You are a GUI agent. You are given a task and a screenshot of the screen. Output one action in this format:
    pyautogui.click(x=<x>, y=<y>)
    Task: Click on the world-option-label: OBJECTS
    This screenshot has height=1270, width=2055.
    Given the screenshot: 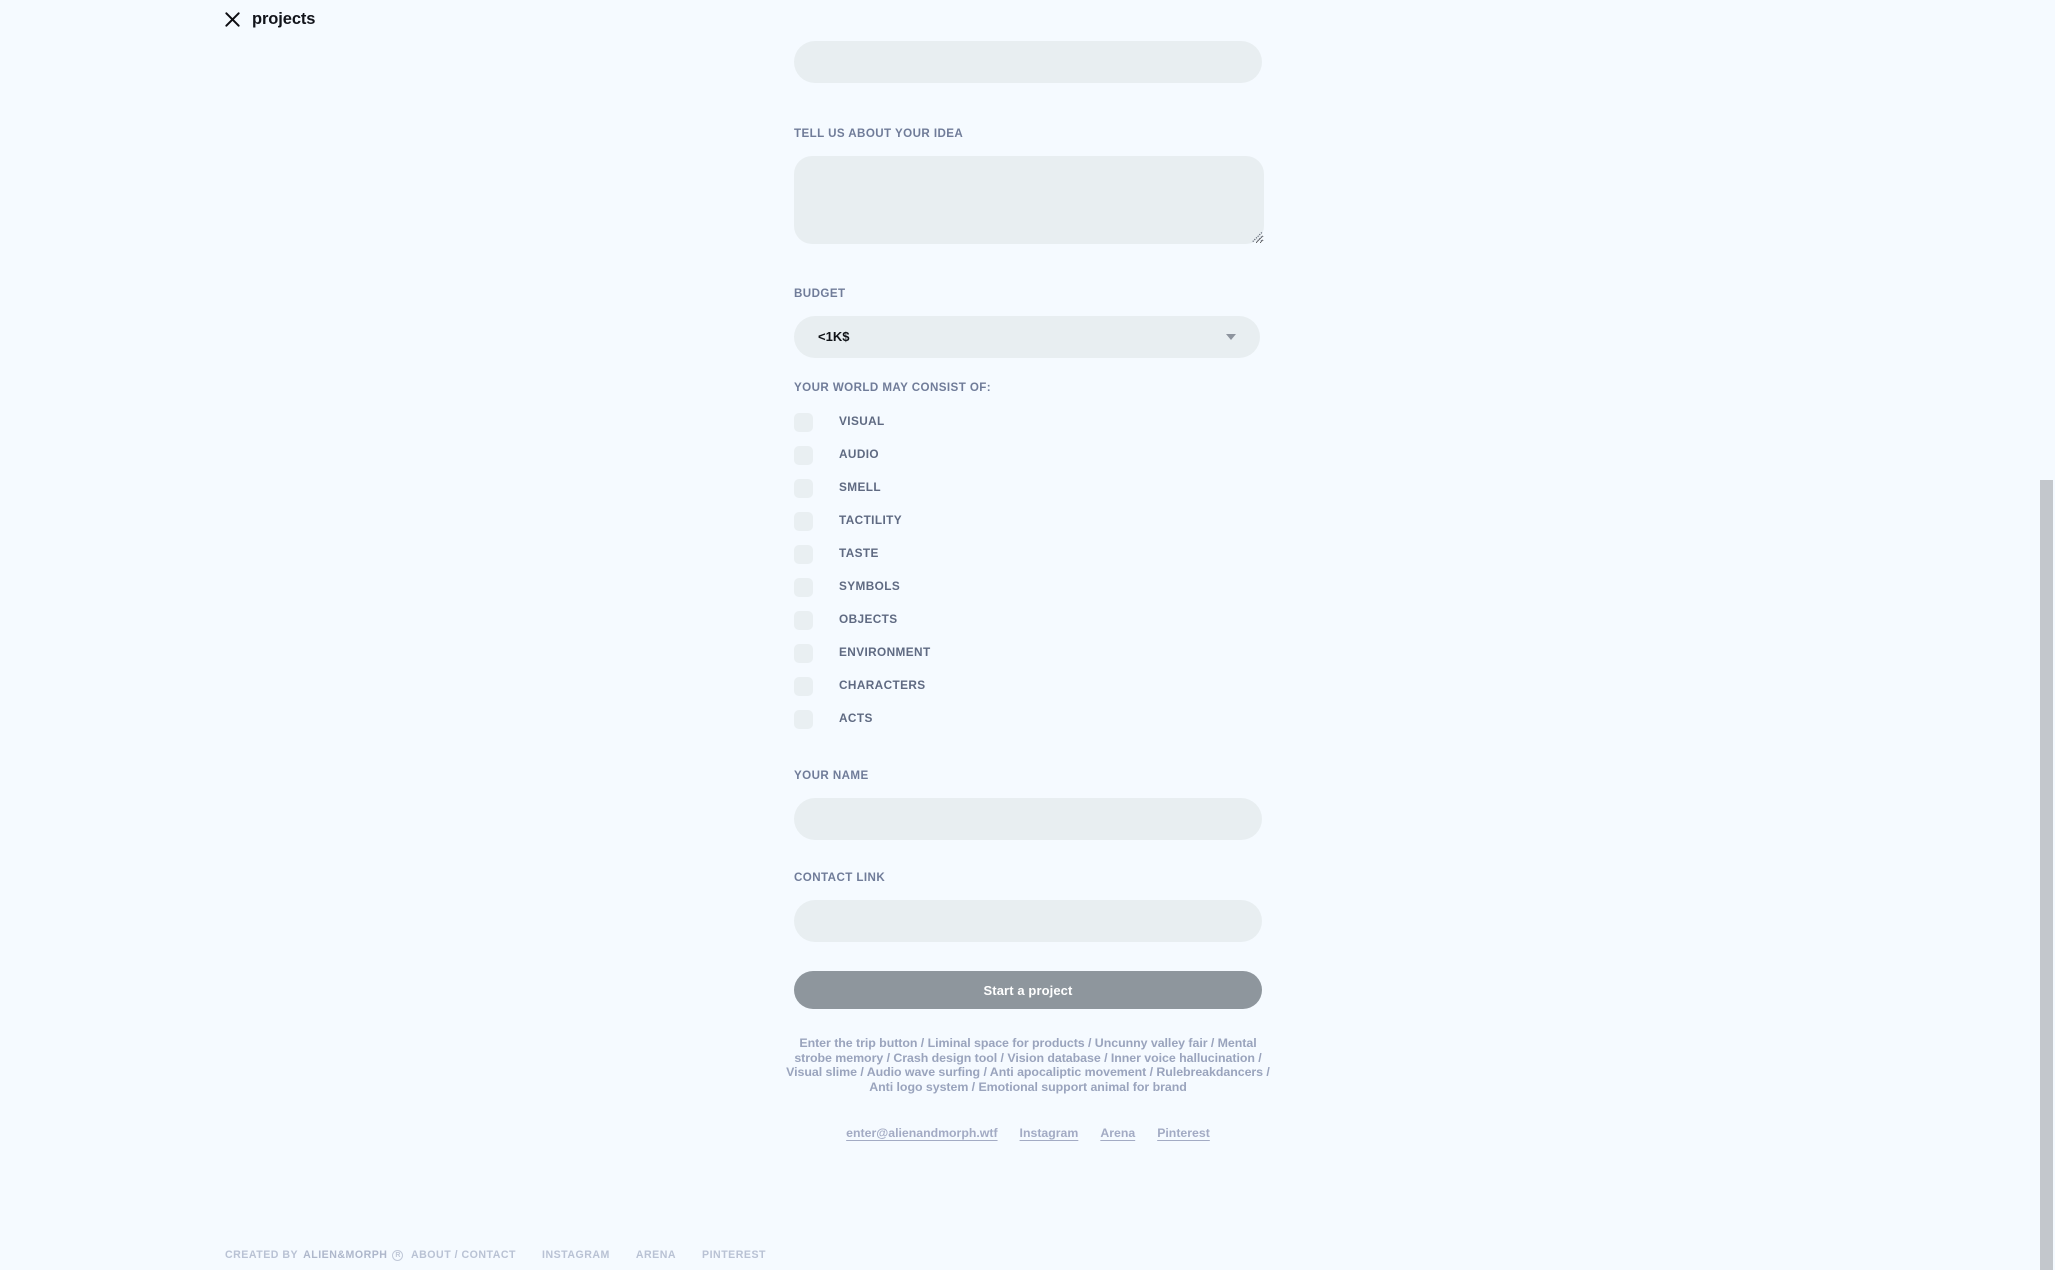 What is the action you would take?
    pyautogui.click(x=868, y=619)
    